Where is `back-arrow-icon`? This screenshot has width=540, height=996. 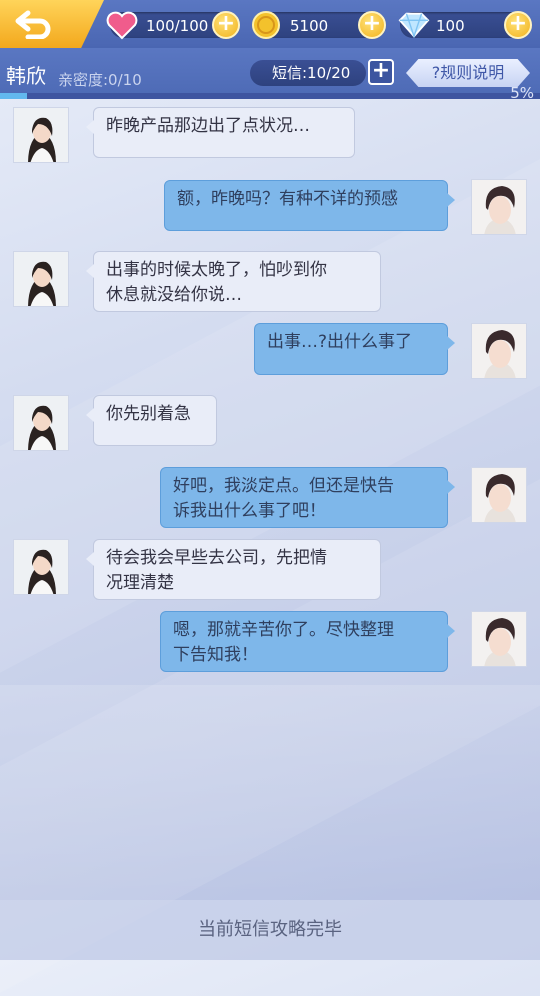 back-arrow-icon is located at coordinates (33, 24).